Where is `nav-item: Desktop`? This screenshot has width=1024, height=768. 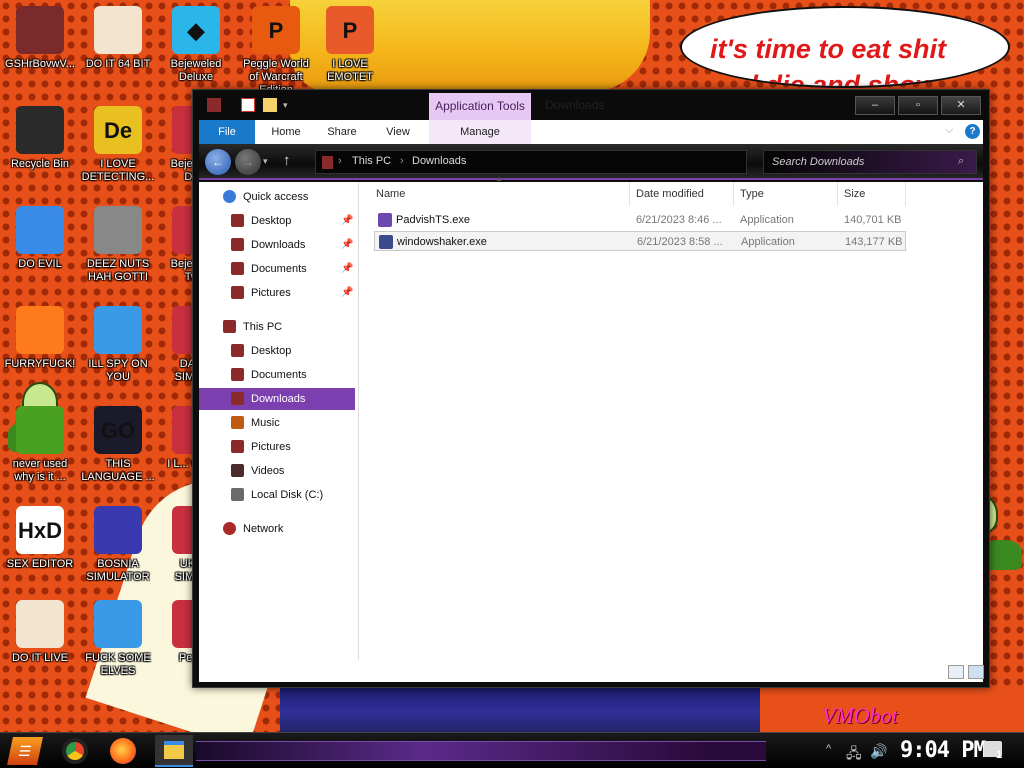 nav-item: Desktop is located at coordinates (277, 351).